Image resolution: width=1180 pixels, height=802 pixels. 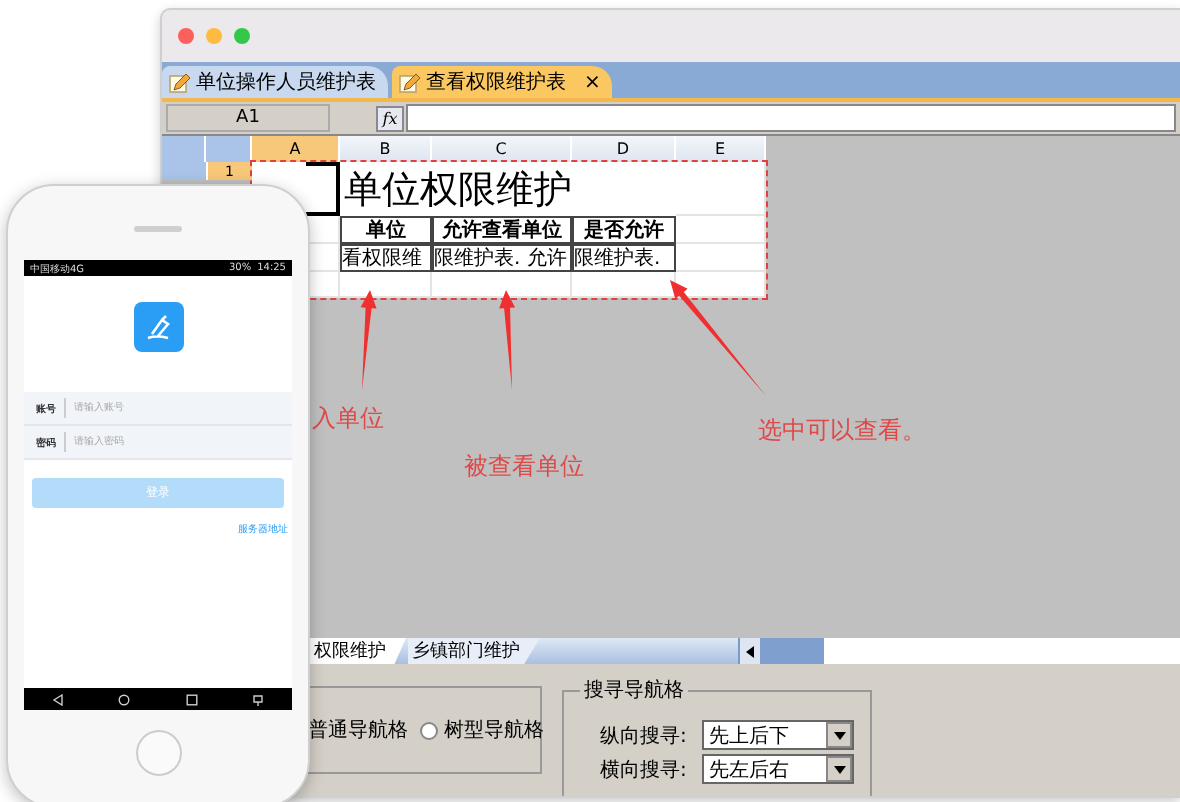 What do you see at coordinates (502, 82) in the screenshot?
I see `document-tab: 查看权限维护表 ×` at bounding box center [502, 82].